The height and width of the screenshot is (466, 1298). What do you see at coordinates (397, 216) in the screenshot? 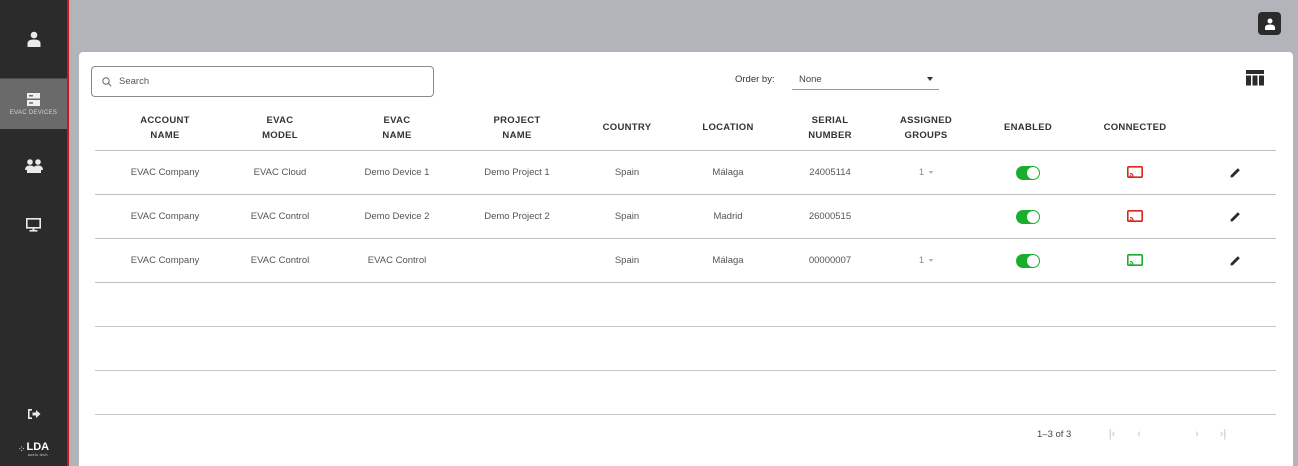
I see `cell-evac-name: Demo Device 2` at bounding box center [397, 216].